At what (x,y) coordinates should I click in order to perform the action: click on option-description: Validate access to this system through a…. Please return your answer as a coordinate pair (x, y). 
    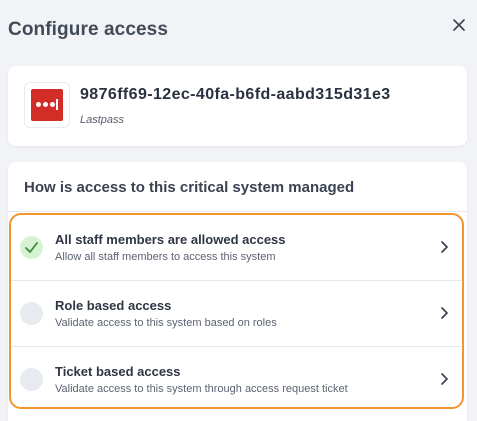
    Looking at the image, I should click on (201, 389).